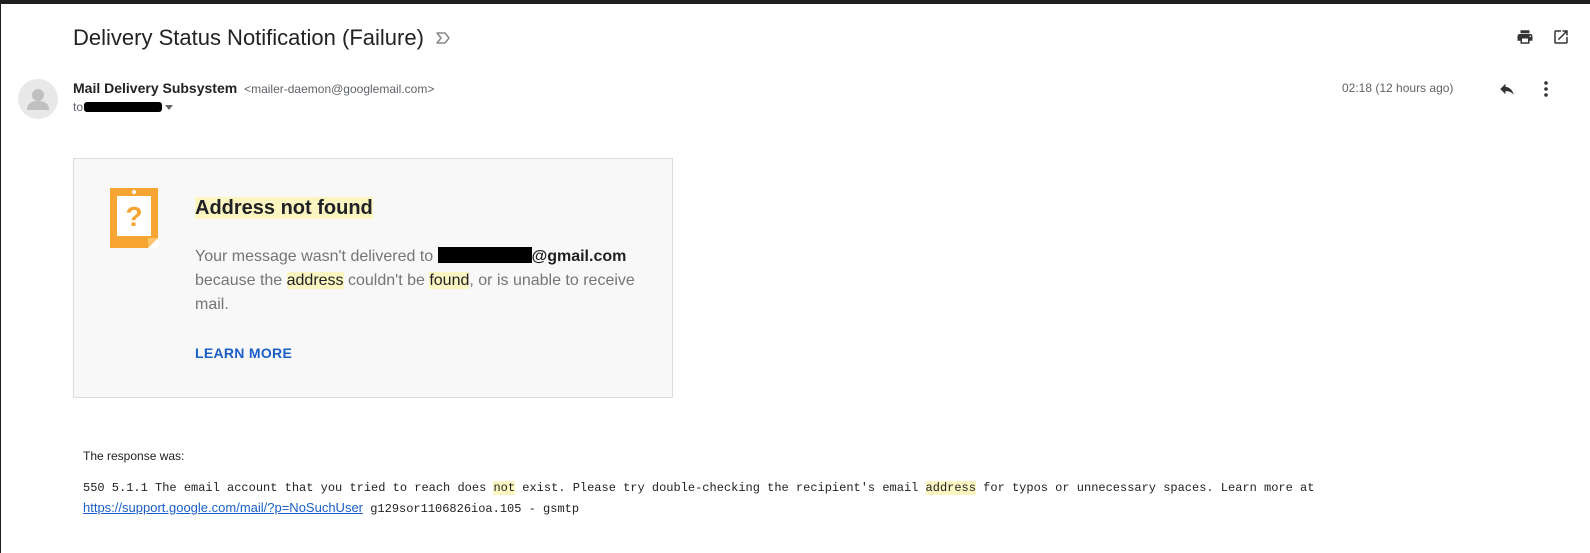 This screenshot has height=553, width=1590. Describe the element at coordinates (155, 88) in the screenshot. I see `sender-name: Mail Delivery Subsystem` at that location.